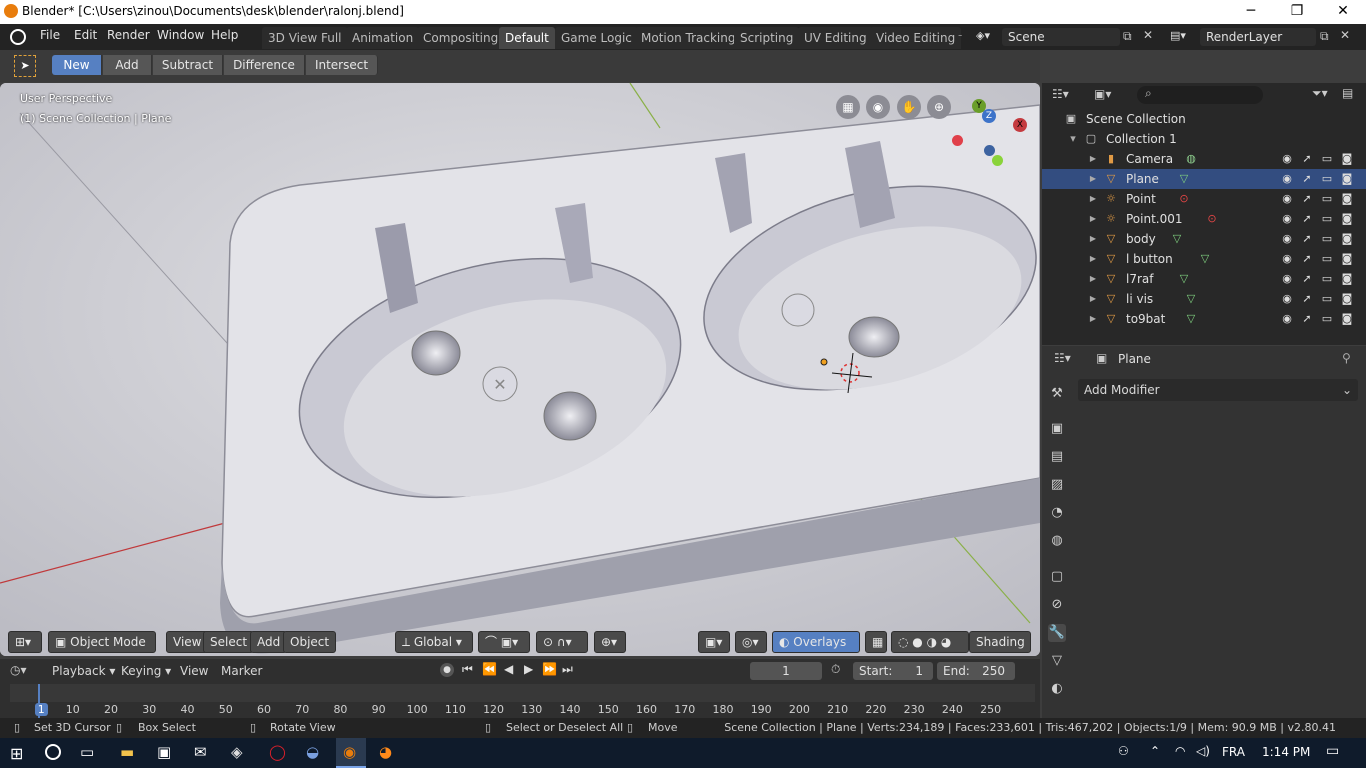 This screenshot has width=1366, height=768. I want to click on collapse-arrow-icon: ▾, so click(1073, 139).